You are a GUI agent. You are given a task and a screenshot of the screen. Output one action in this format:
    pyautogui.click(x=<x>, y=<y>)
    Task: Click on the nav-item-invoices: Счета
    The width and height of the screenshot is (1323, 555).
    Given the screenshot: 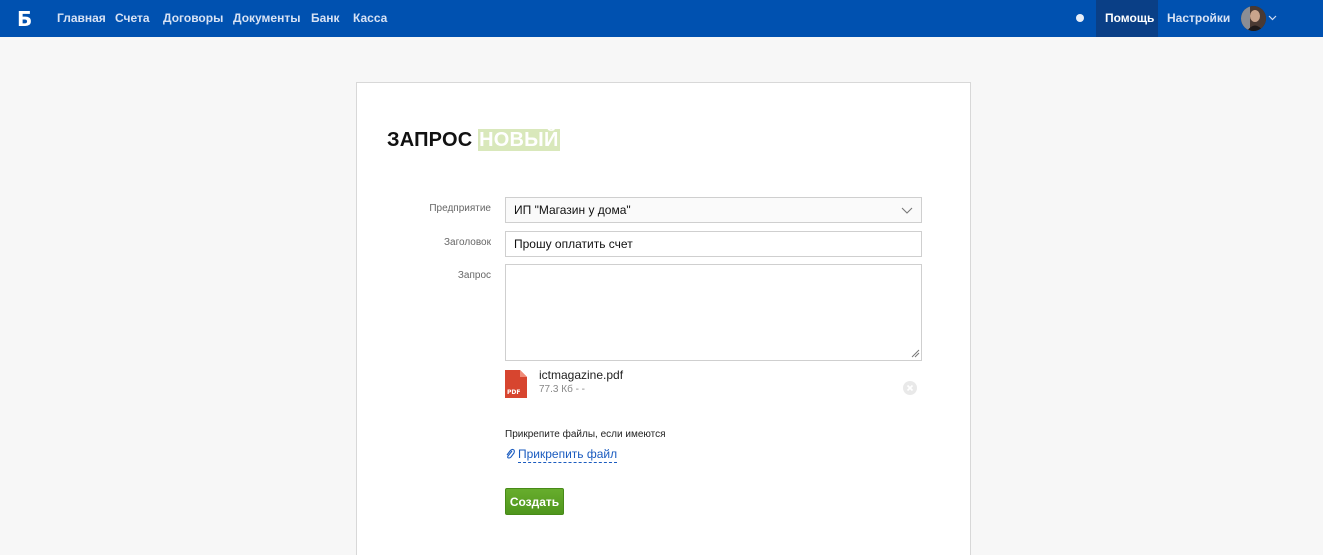 What is the action you would take?
    pyautogui.click(x=132, y=18)
    